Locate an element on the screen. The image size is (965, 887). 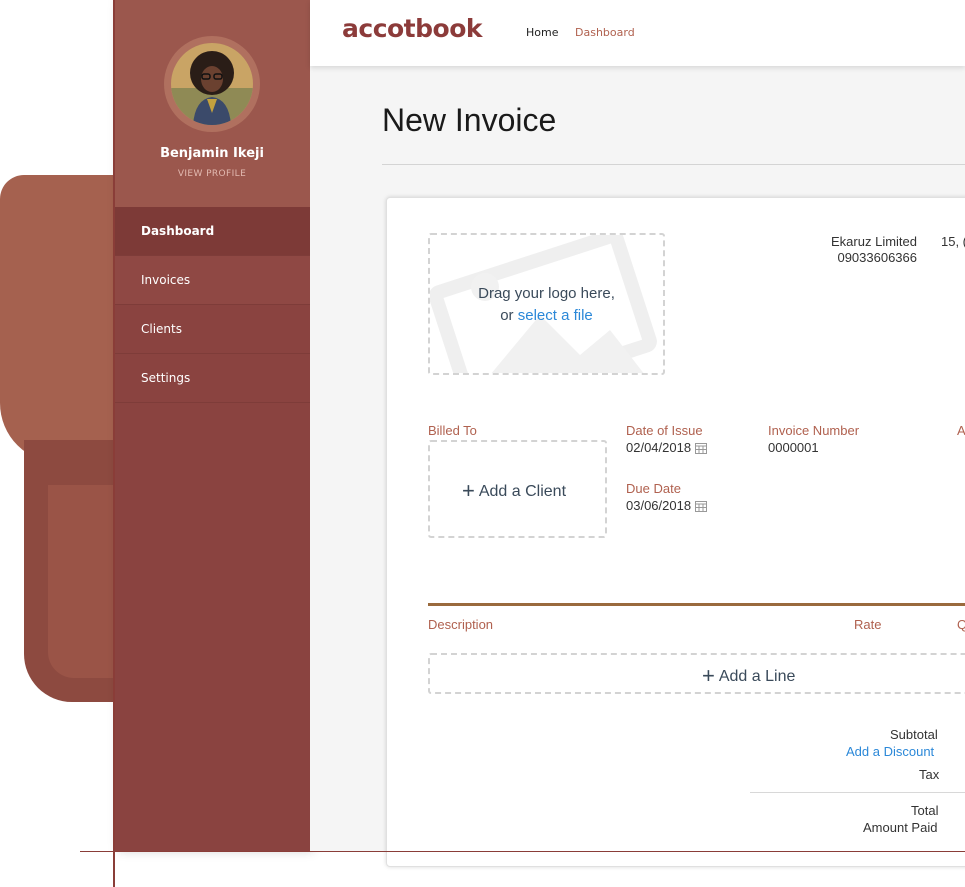
invoice-number-field: 0000001 is located at coordinates (793, 447).